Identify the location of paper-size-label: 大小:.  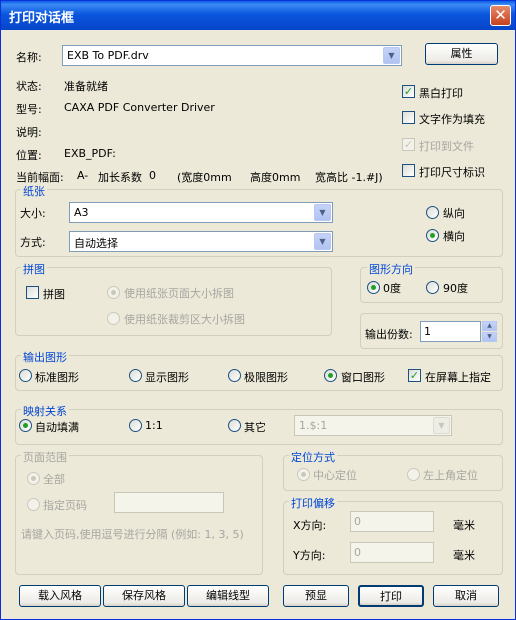
(33, 213).